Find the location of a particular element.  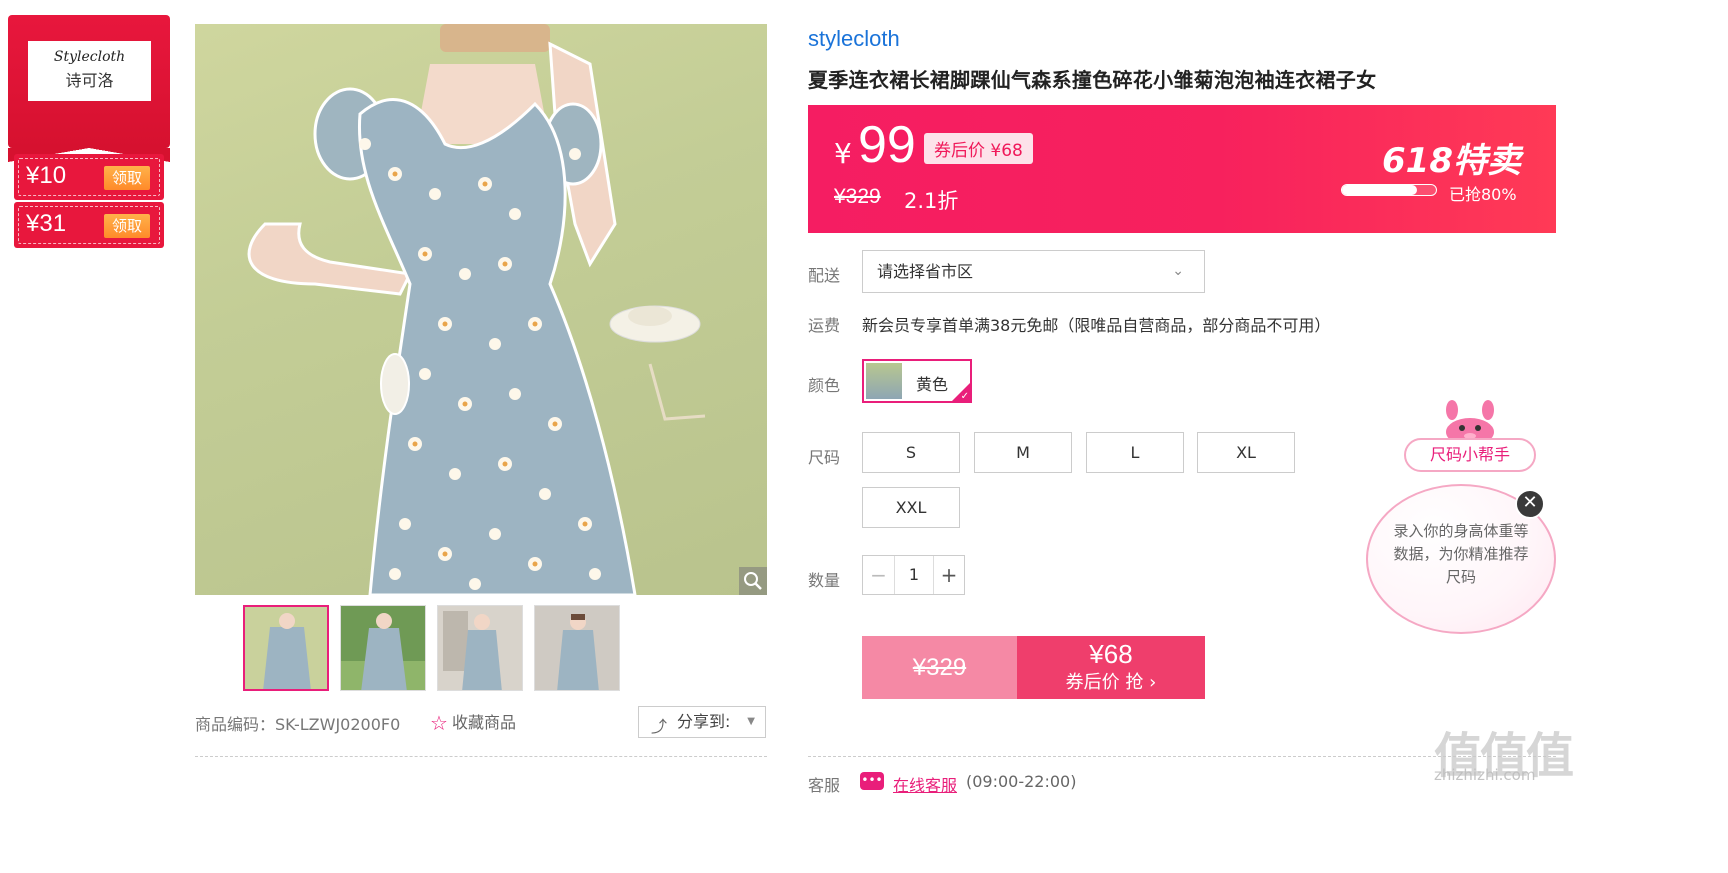

sold-progress-fill is located at coordinates (1380, 190).